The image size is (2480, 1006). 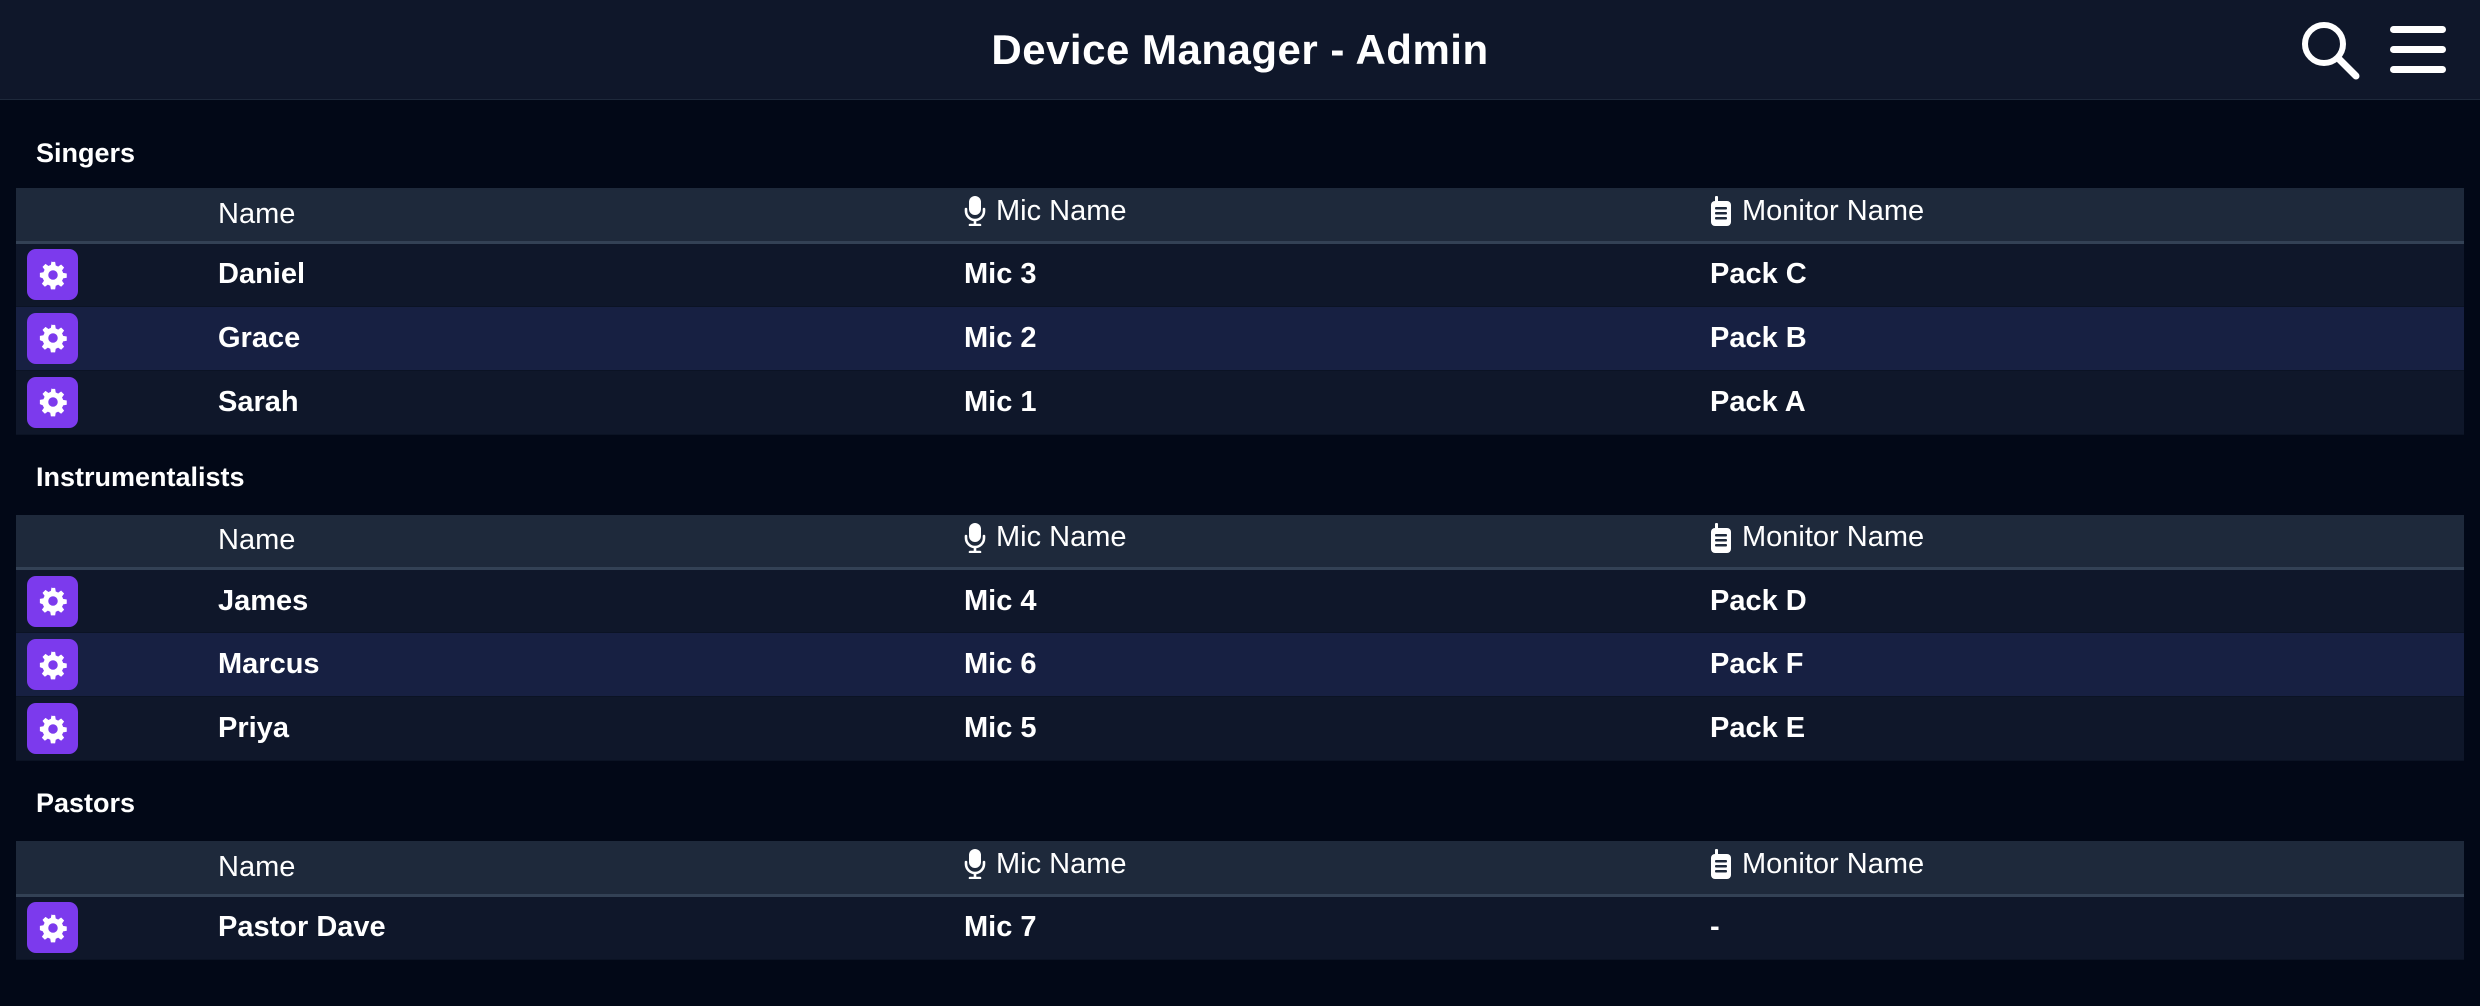 What do you see at coordinates (1758, 274) in the screenshot?
I see `device-monitor-name: Pack C` at bounding box center [1758, 274].